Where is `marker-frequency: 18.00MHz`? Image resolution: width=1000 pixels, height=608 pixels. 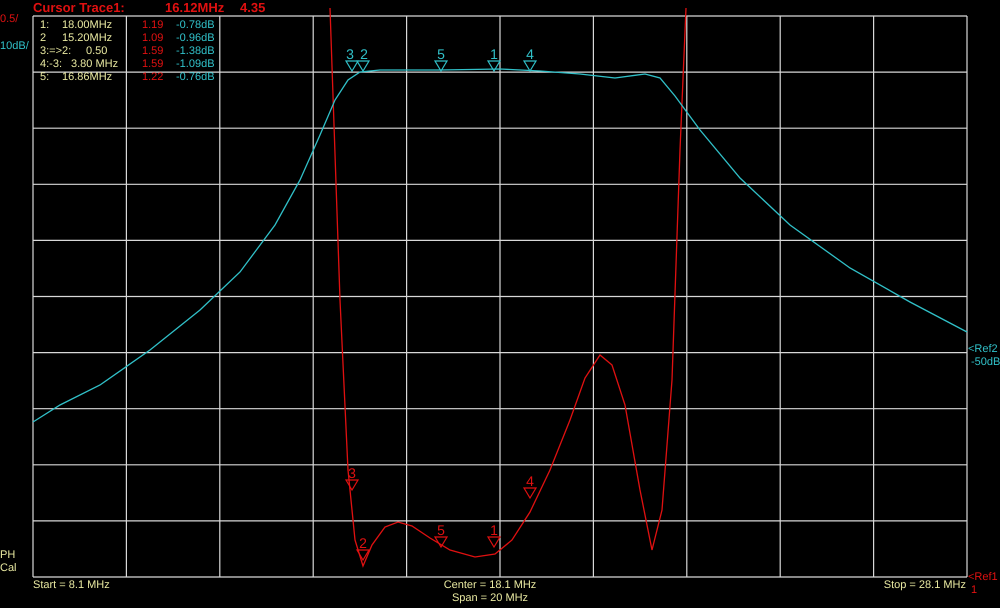 marker-frequency: 18.00MHz is located at coordinates (87, 25).